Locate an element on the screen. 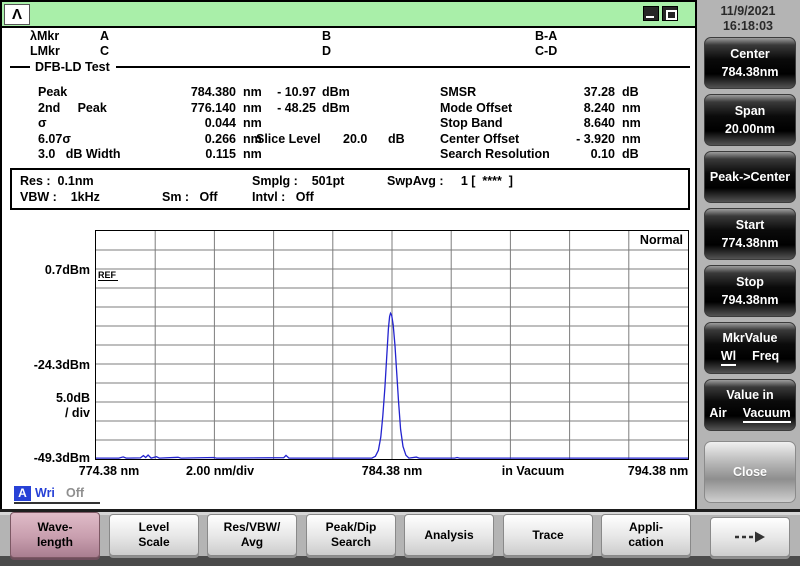  softkey-peak-to-center: Peak->Center is located at coordinates (750, 177).